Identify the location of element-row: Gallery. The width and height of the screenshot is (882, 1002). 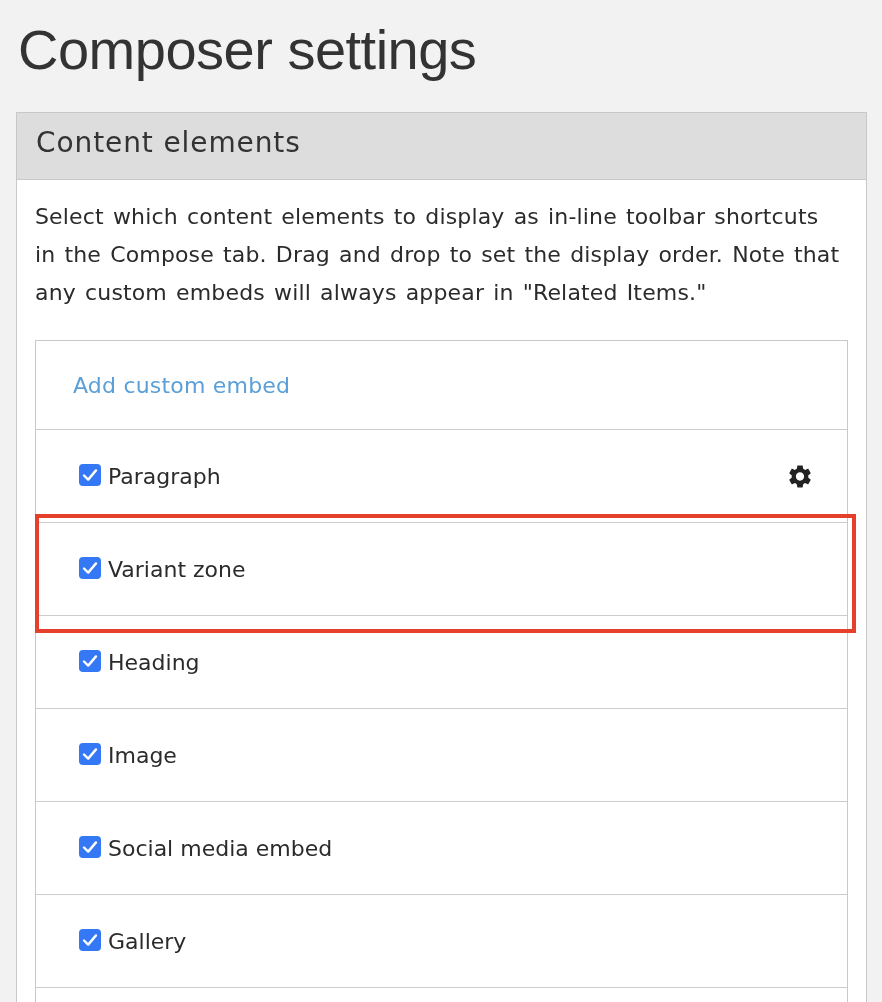
(441, 941).